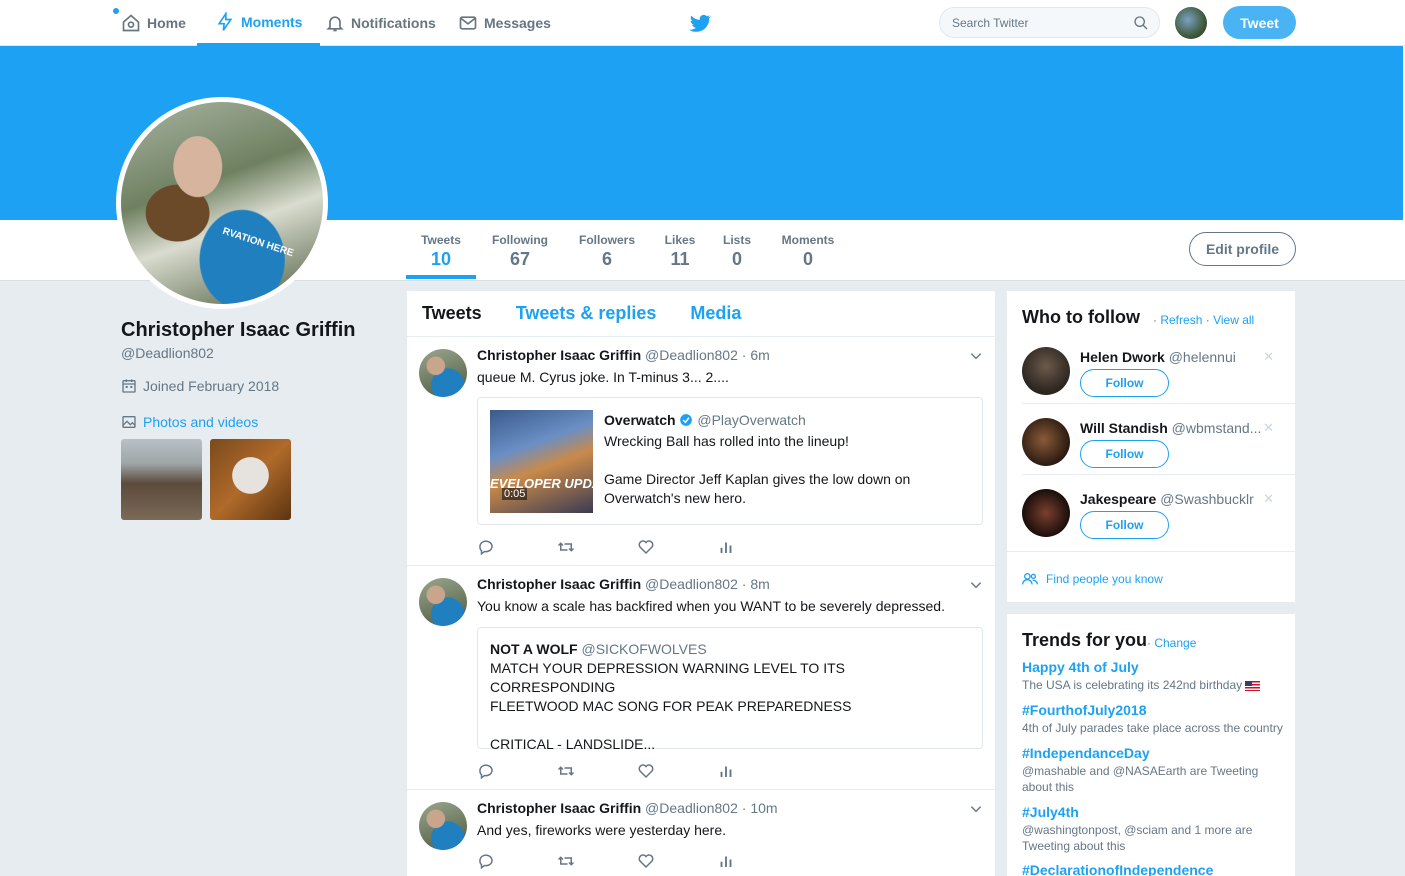 Image resolution: width=1405 pixels, height=876 pixels. Describe the element at coordinates (225, 21) in the screenshot. I see `lightning-icon` at that location.